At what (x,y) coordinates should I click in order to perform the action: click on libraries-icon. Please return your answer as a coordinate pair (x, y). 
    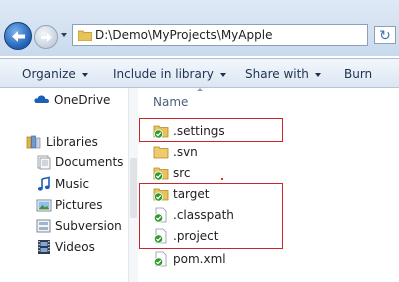
    Looking at the image, I should click on (33, 142).